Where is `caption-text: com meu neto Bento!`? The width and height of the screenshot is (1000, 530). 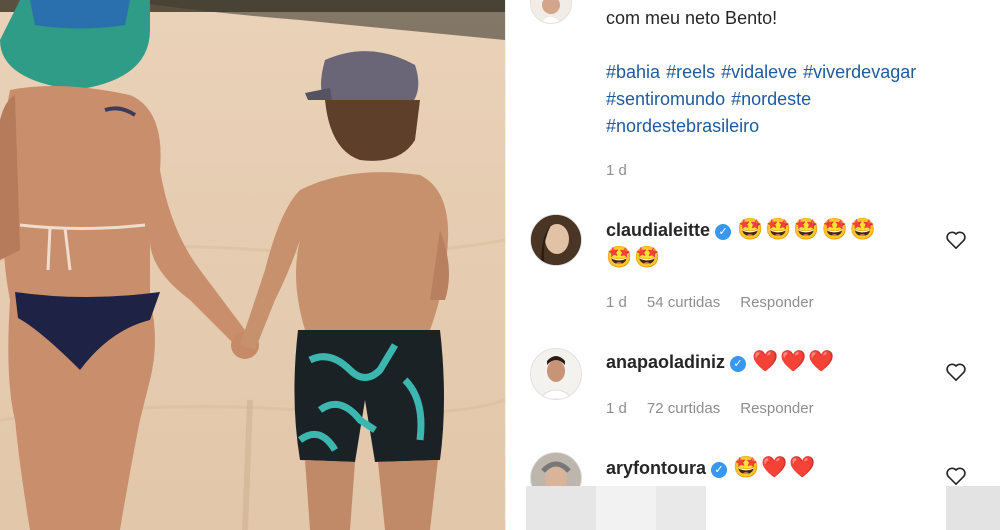
caption-text: com meu neto Bento! is located at coordinates (692, 18).